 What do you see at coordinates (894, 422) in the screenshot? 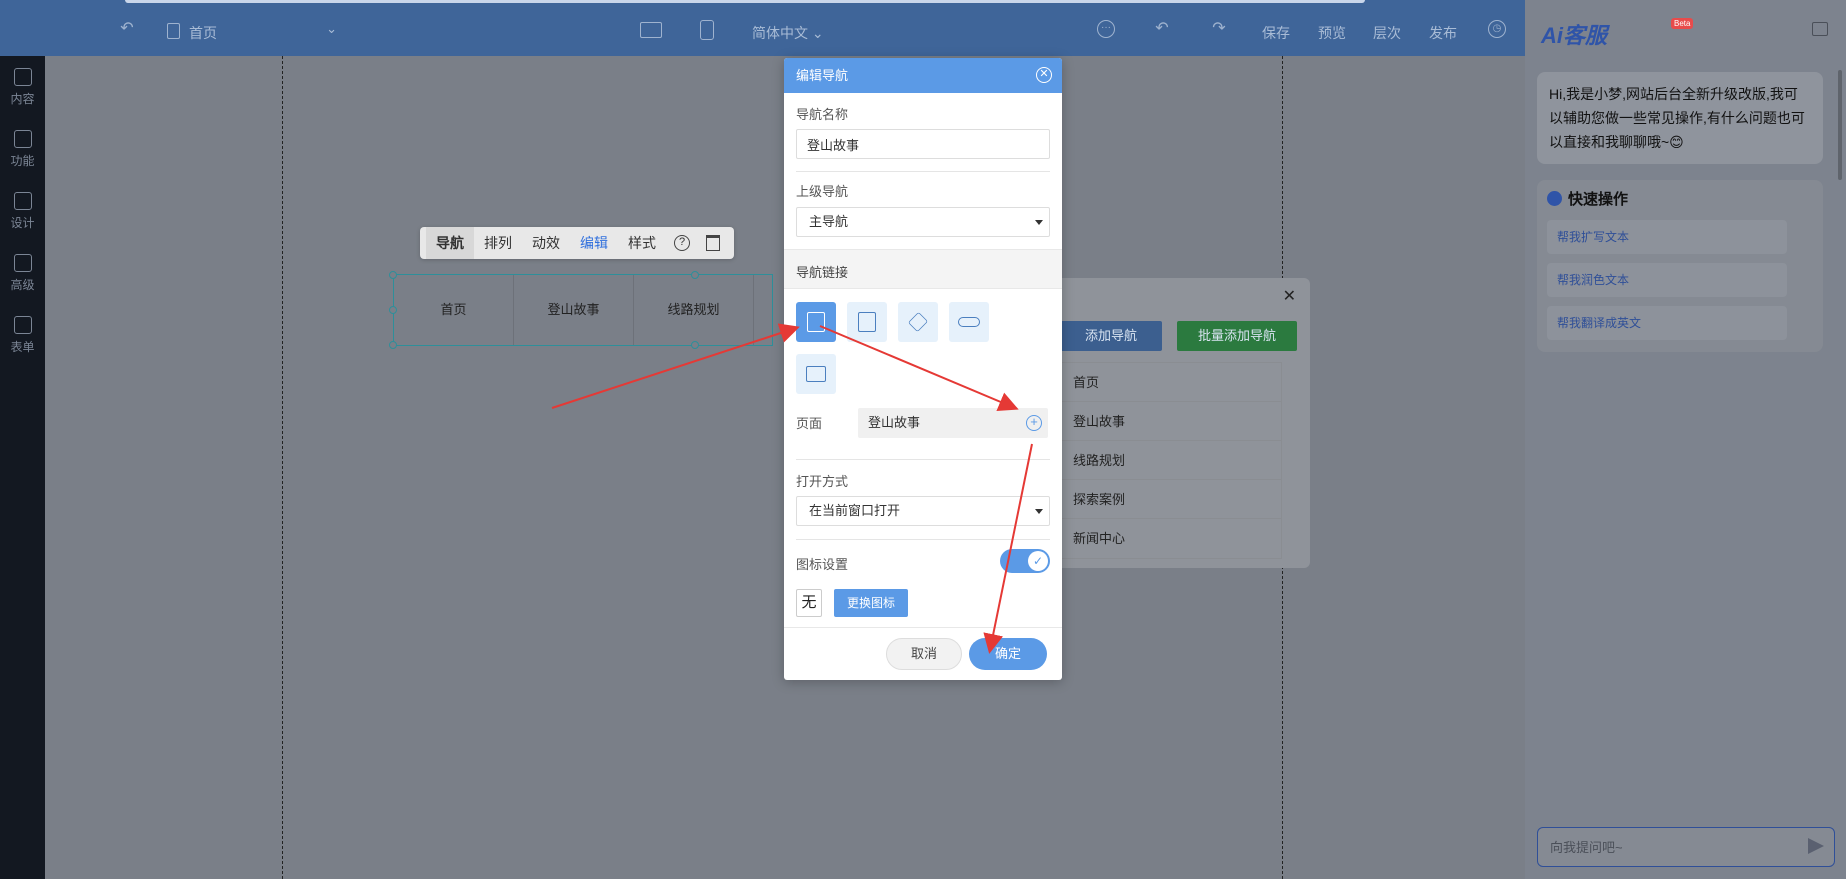
I see `page-picker-value: 登山故事` at bounding box center [894, 422].